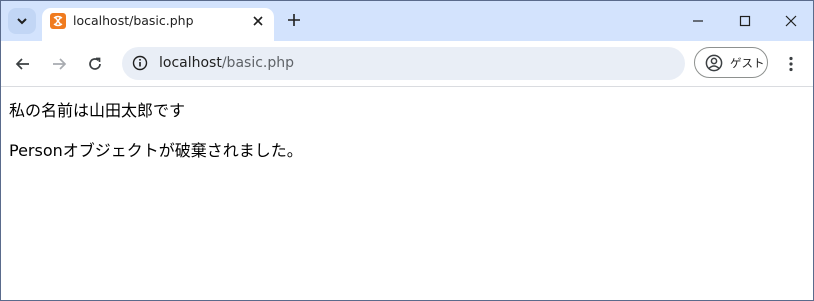  I want to click on reload-icon, so click(95, 63).